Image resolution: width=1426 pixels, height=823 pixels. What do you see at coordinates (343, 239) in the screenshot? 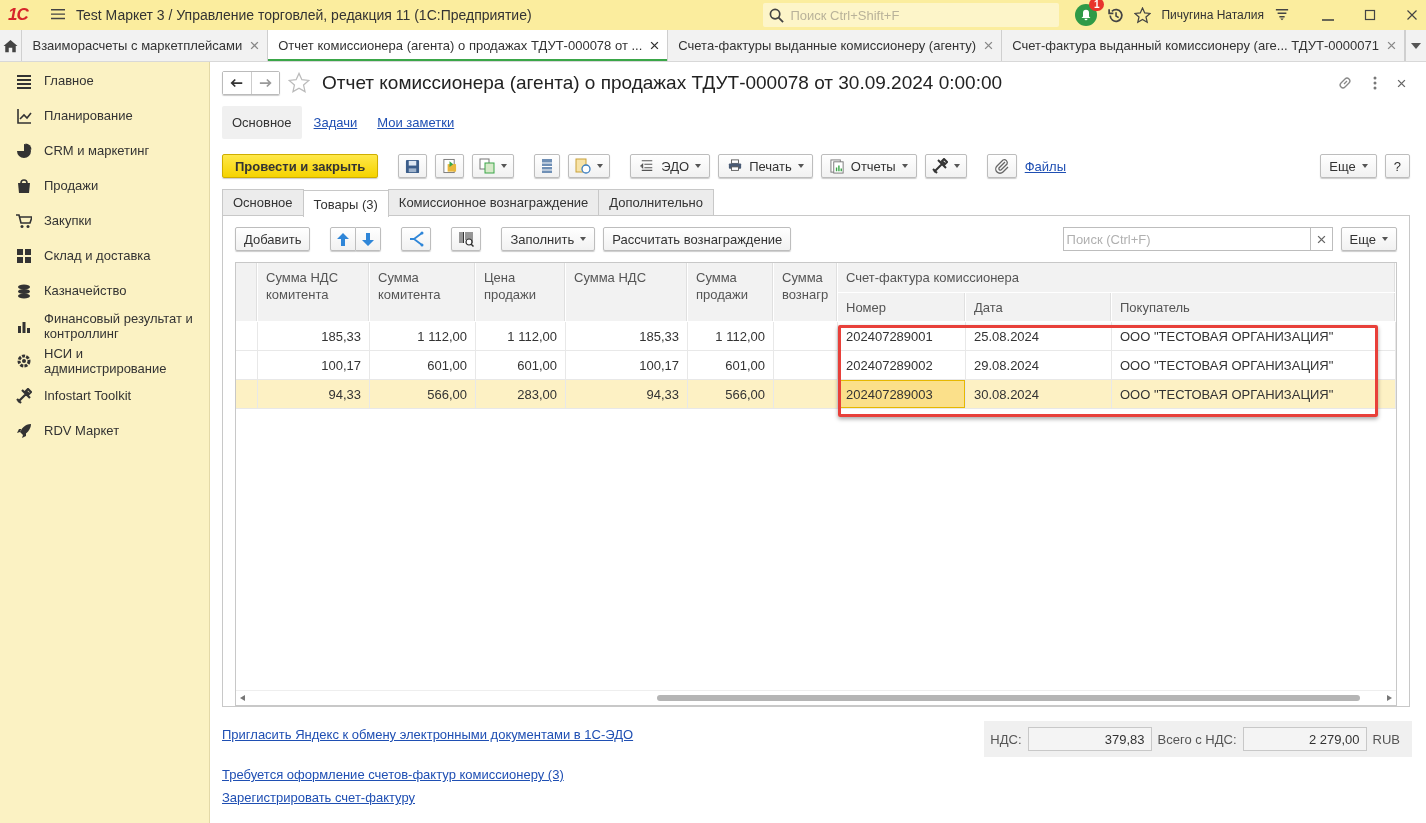
I see `move-up-button` at bounding box center [343, 239].